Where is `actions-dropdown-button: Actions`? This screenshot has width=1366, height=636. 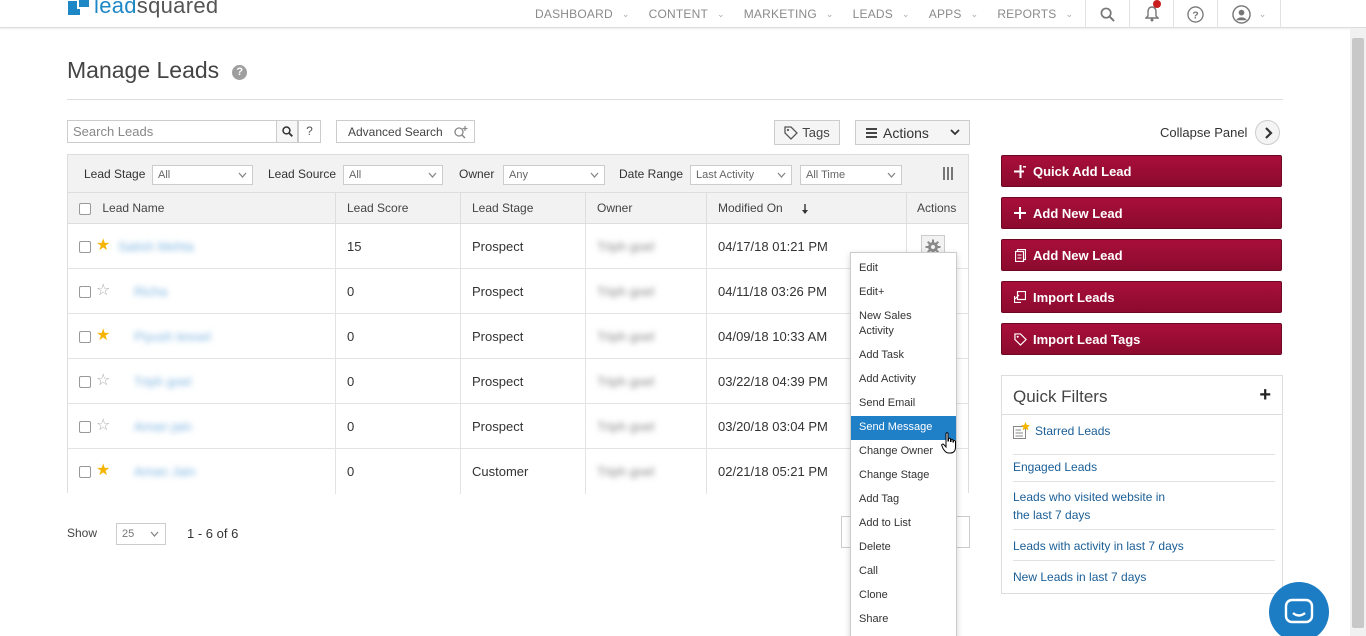
actions-dropdown-button: Actions is located at coordinates (912, 132).